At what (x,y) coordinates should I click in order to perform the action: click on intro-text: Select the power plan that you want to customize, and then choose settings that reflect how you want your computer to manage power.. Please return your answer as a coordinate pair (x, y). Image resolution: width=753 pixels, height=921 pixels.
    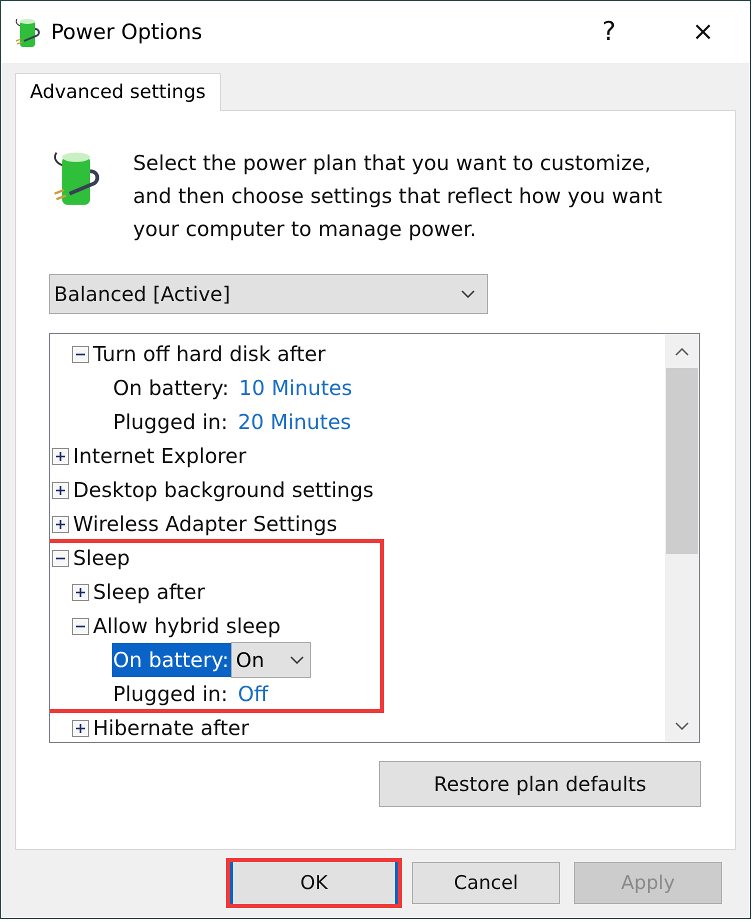
    Looking at the image, I should click on (398, 196).